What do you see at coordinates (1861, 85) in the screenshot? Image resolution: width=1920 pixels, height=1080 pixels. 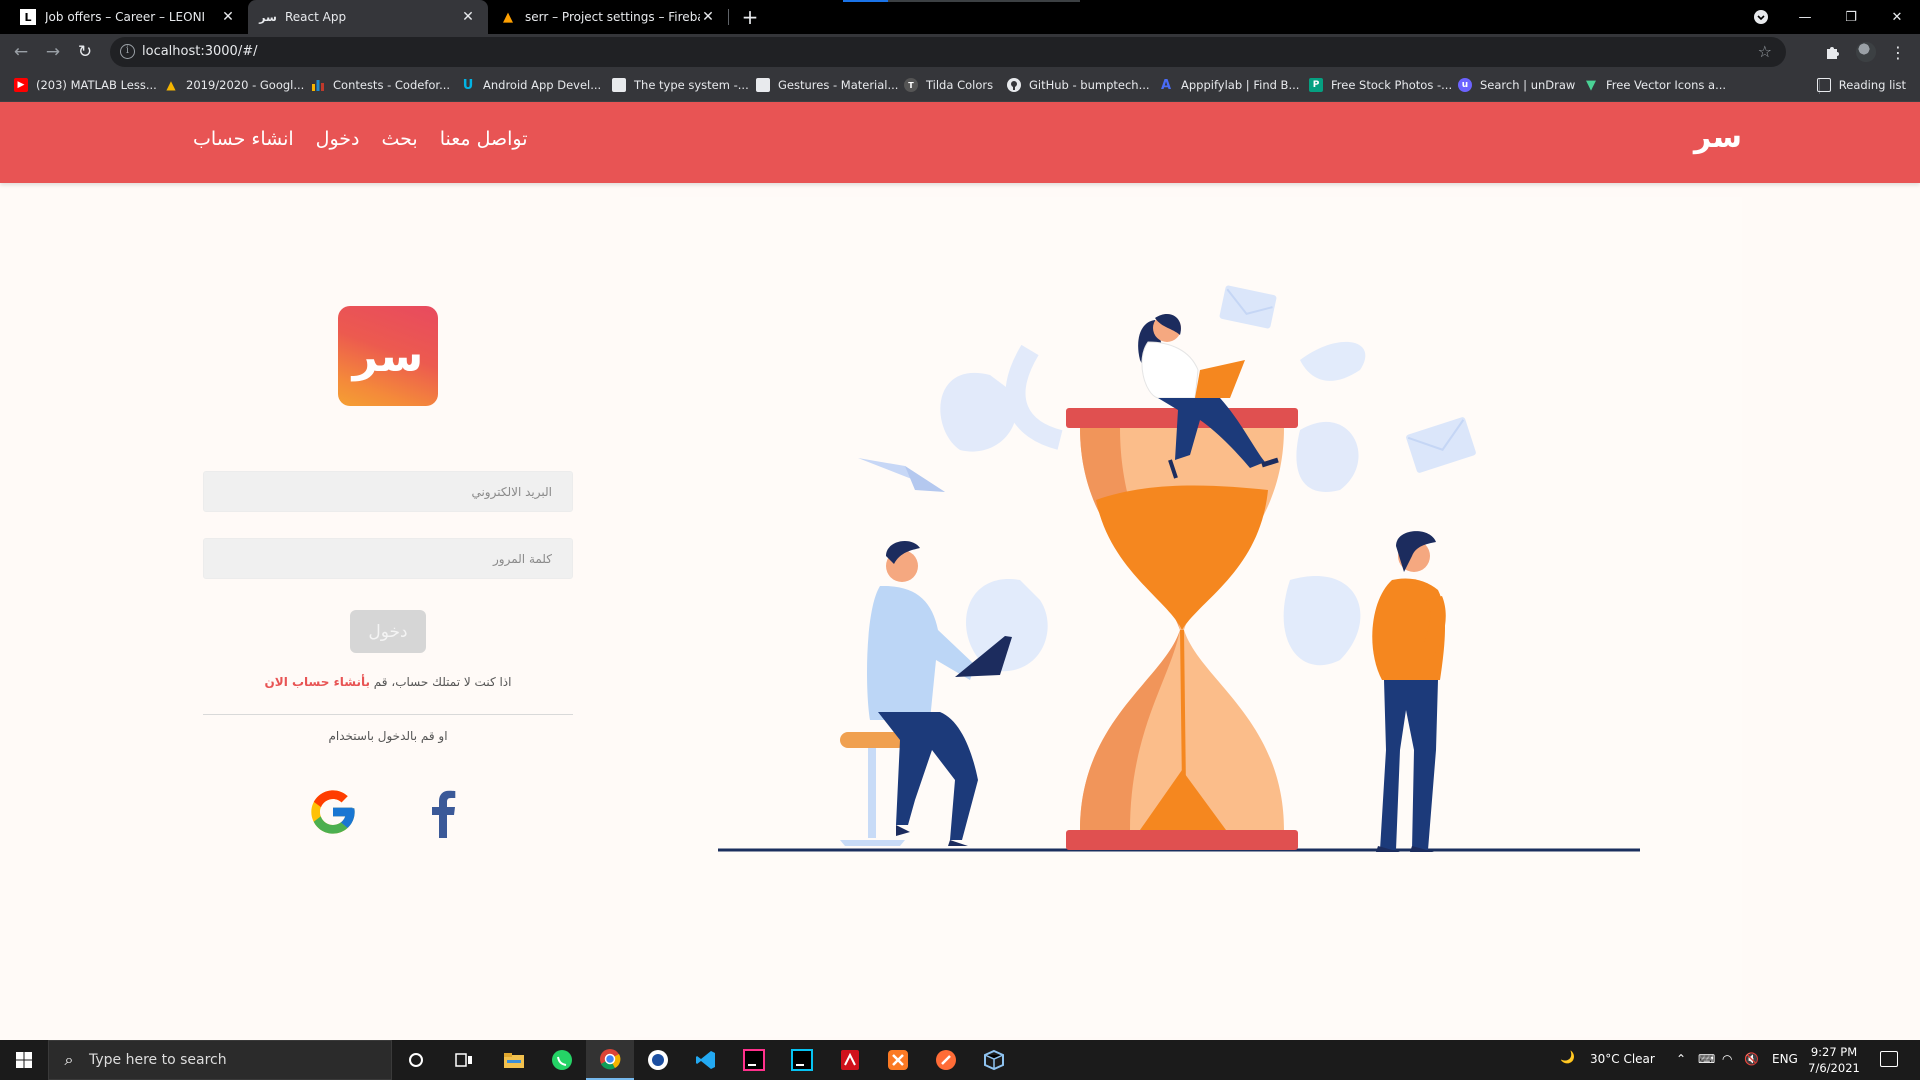 I see `reading-list-button: Reading list` at bounding box center [1861, 85].